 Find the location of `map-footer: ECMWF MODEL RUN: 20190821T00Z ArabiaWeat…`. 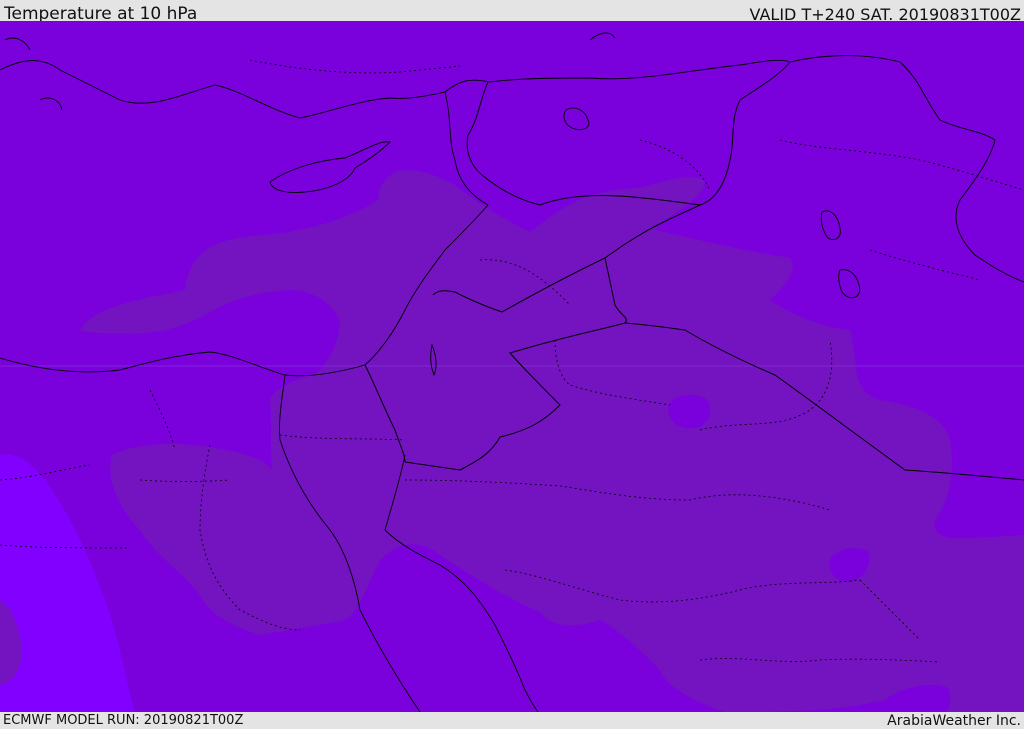

map-footer: ECMWF MODEL RUN: 20190821T00Z ArabiaWeat… is located at coordinates (512, 720).